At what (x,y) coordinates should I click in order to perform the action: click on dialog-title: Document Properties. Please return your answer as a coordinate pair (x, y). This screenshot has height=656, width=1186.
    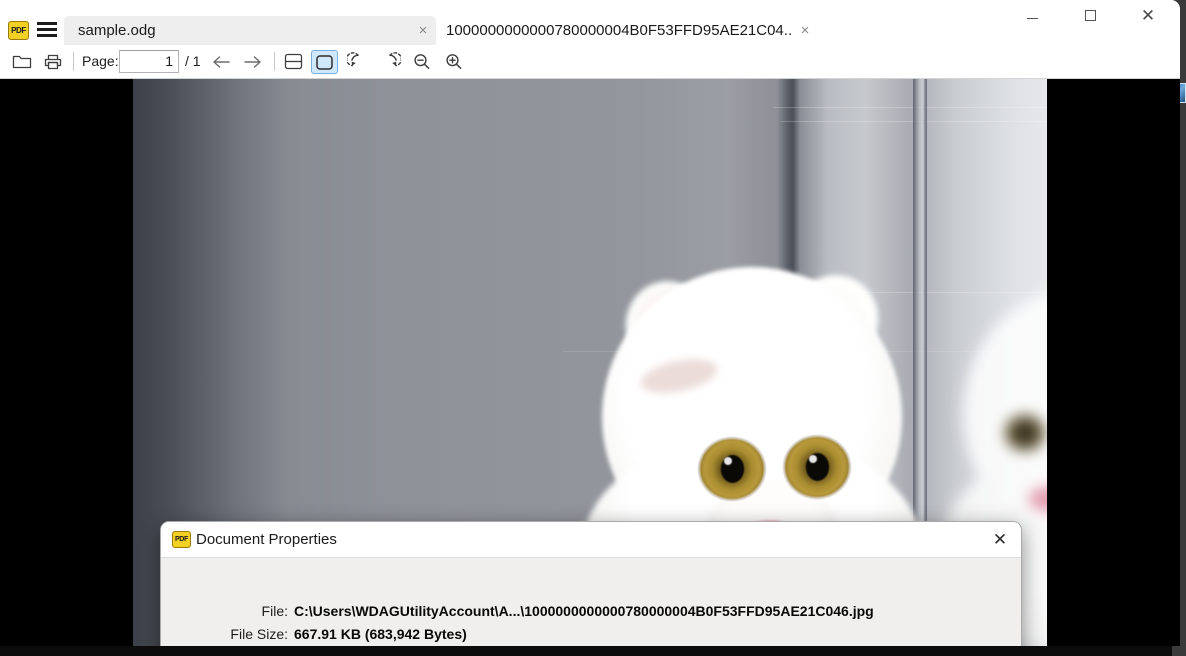
    Looking at the image, I should click on (266, 539).